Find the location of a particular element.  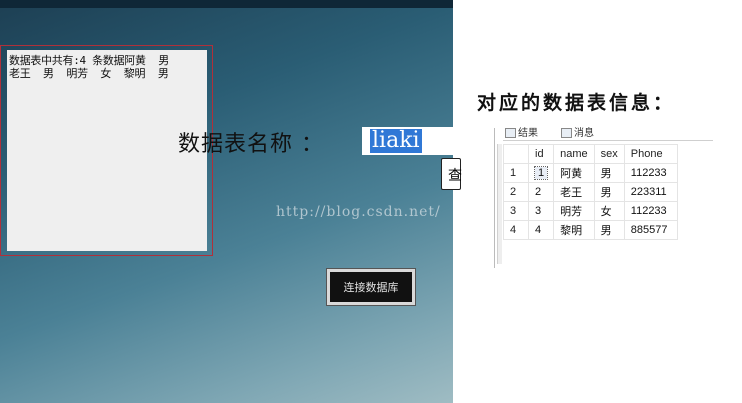

table-row: 3 3 明芳 女 112233 is located at coordinates (590, 211).